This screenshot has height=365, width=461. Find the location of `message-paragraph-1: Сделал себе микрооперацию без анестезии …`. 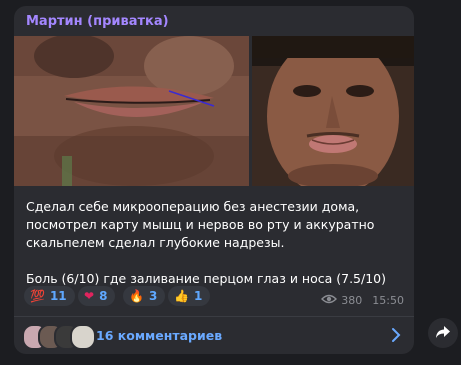

message-paragraph-1: Сделал себе микрооперацию без анестезии … is located at coordinates (200, 224).